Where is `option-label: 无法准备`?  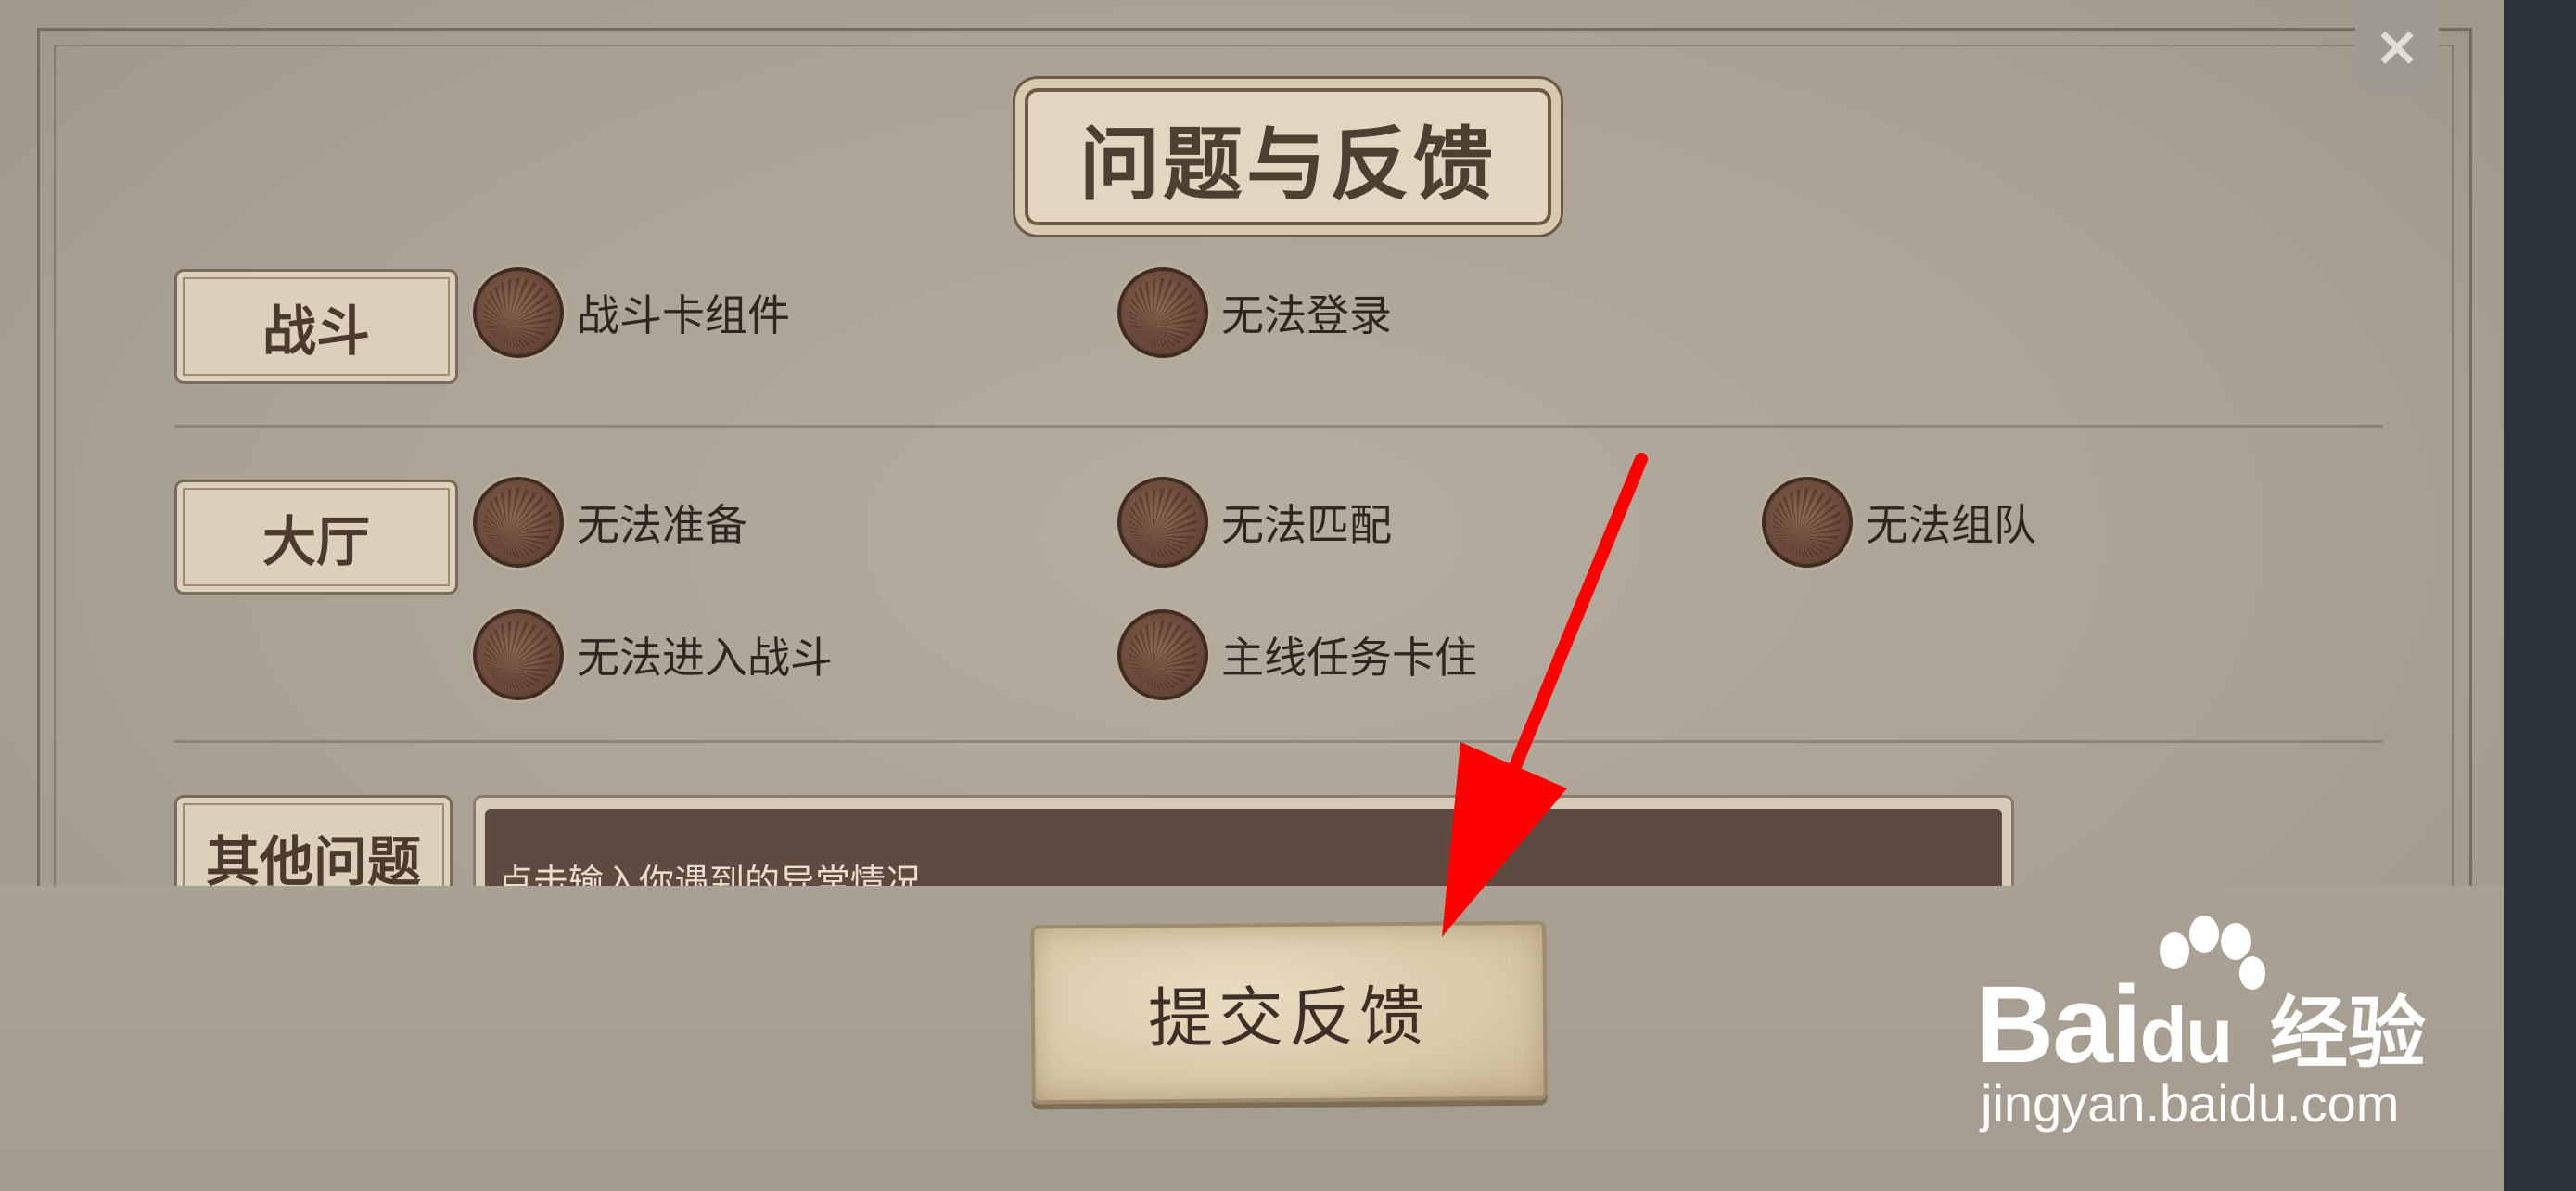
option-label: 无法准备 is located at coordinates (662, 525).